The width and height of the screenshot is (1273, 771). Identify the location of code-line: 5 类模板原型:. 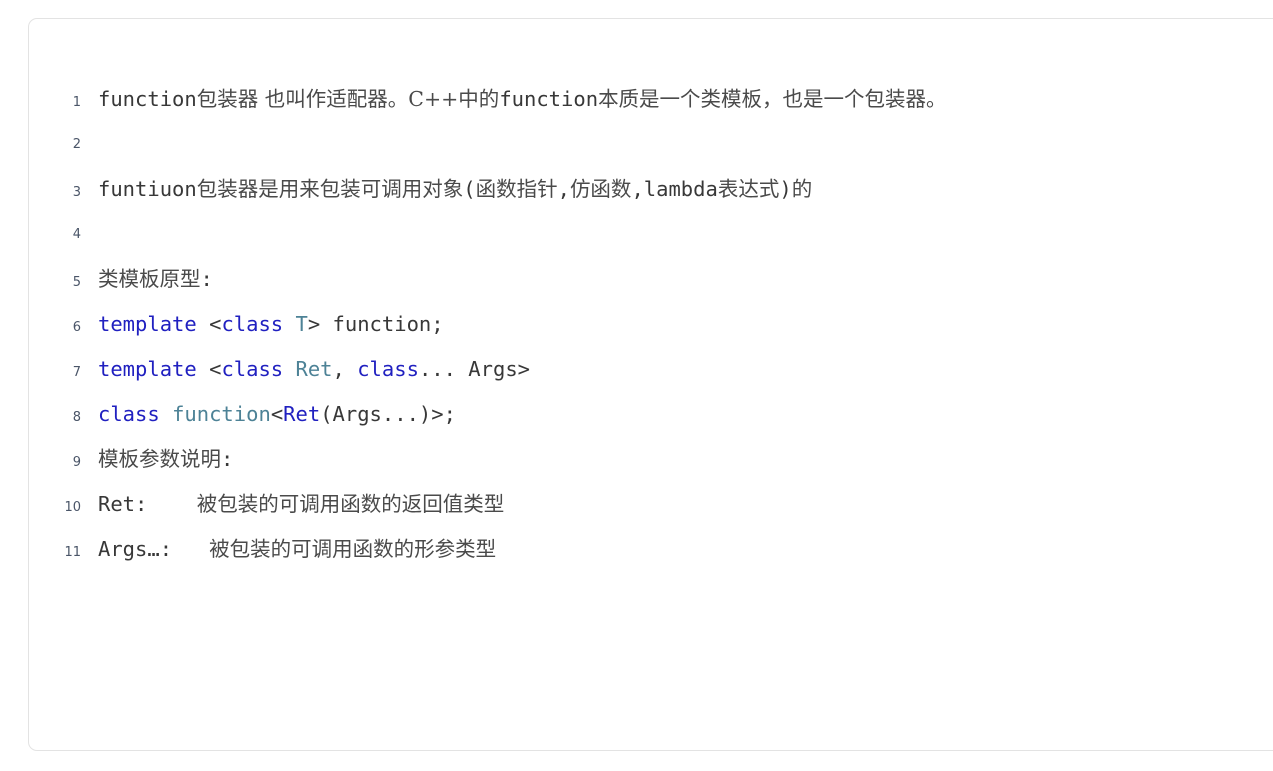
(651, 279).